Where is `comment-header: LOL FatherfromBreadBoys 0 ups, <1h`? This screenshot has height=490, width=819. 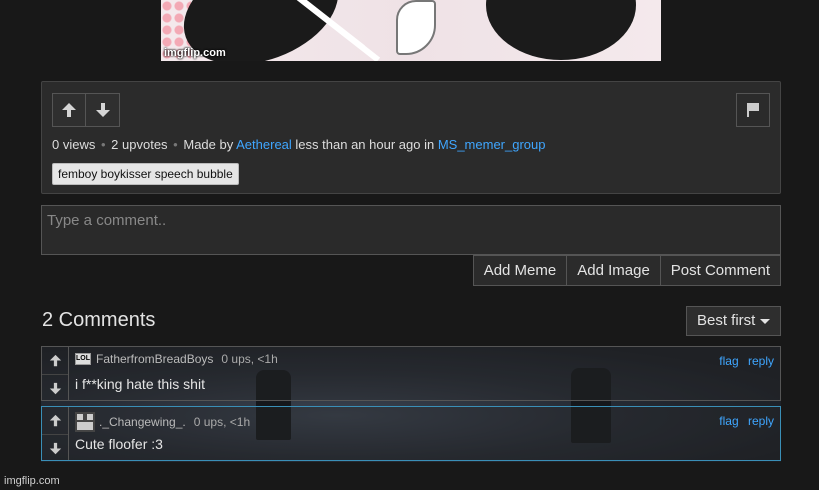
comment-header: LOL FatherfromBreadBoys 0 ups, <1h is located at coordinates (176, 359).